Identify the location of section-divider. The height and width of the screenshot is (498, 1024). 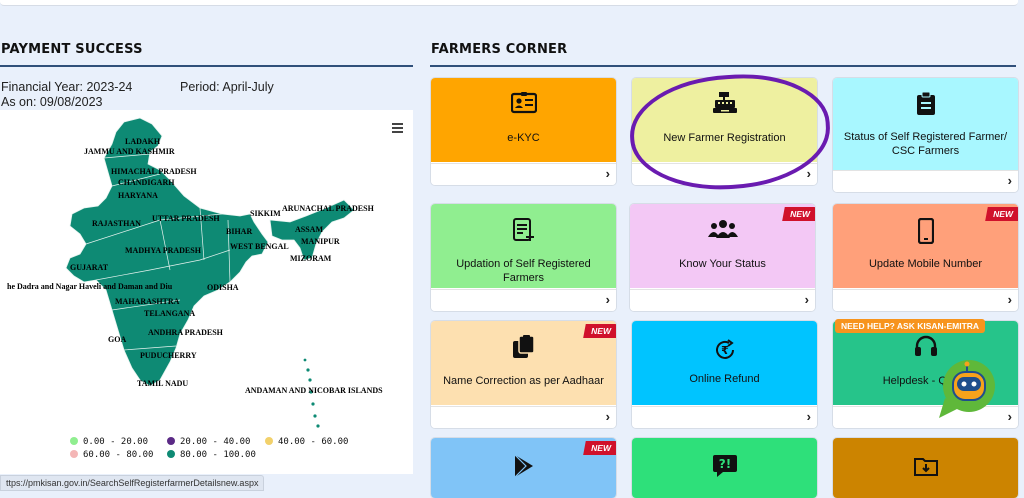
(206, 66).